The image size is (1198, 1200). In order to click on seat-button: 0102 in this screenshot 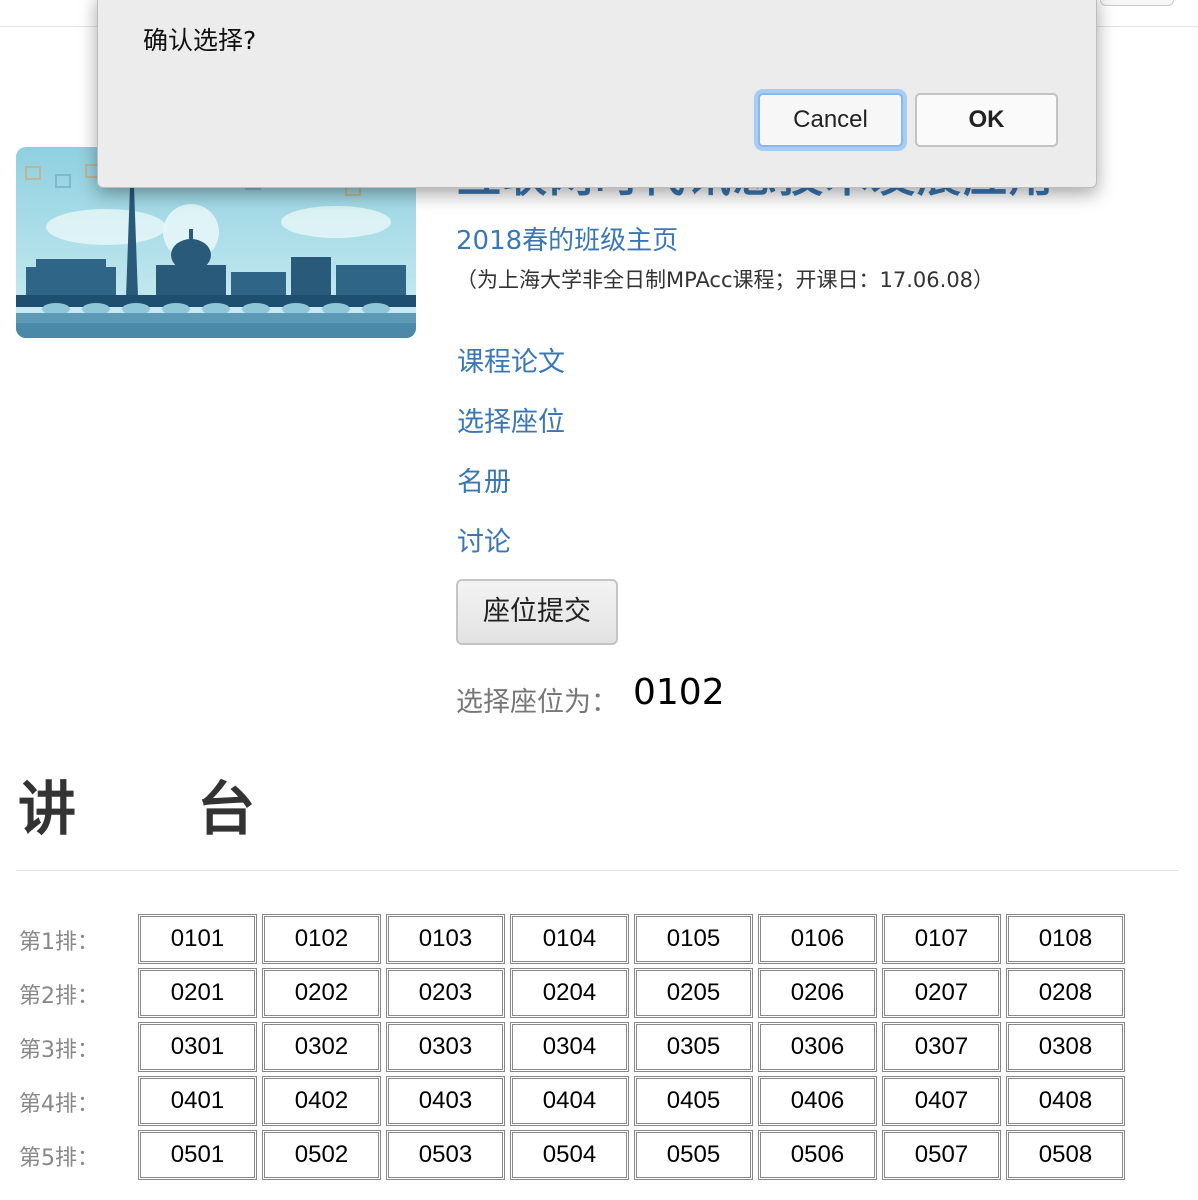, I will do `click(321, 939)`.